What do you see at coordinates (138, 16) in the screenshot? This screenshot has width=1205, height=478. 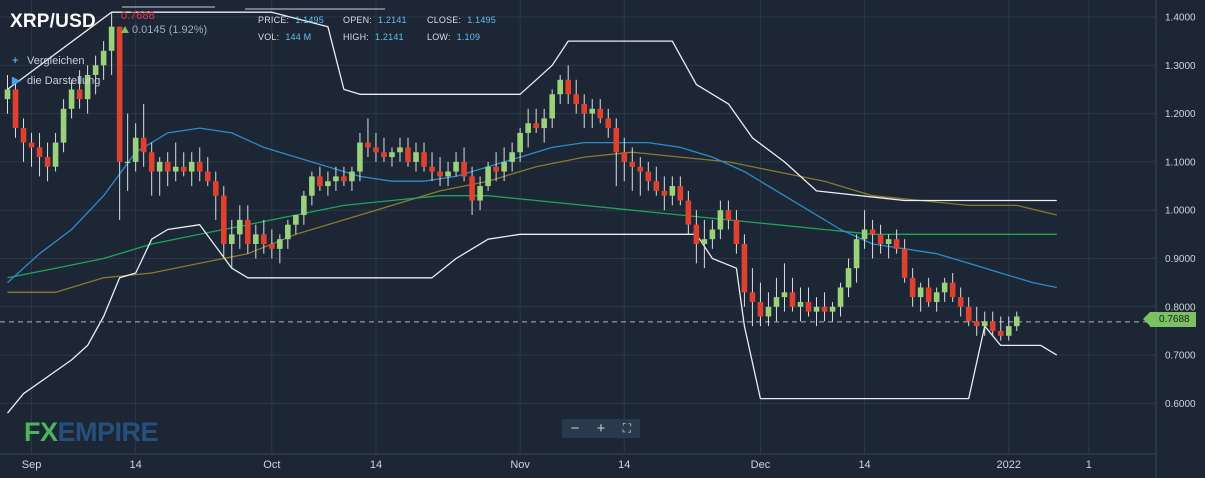 I see `last-price: 0.7688` at bounding box center [138, 16].